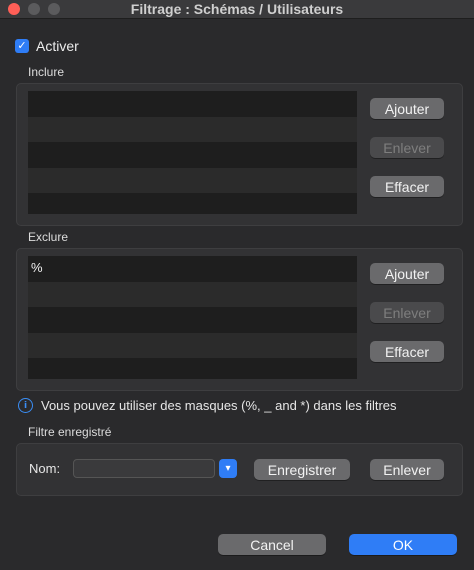 The width and height of the screenshot is (474, 570). Describe the element at coordinates (403, 544) in the screenshot. I see `ok-button: OK` at that location.